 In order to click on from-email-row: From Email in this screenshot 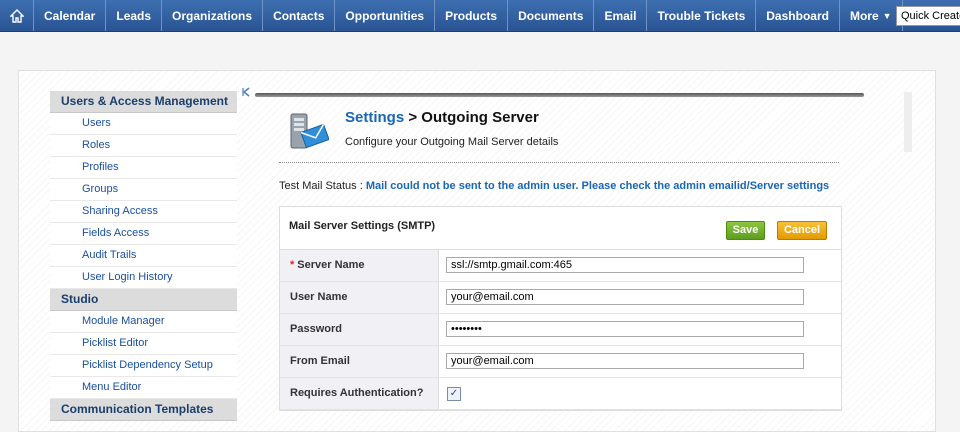, I will do `click(560, 362)`.